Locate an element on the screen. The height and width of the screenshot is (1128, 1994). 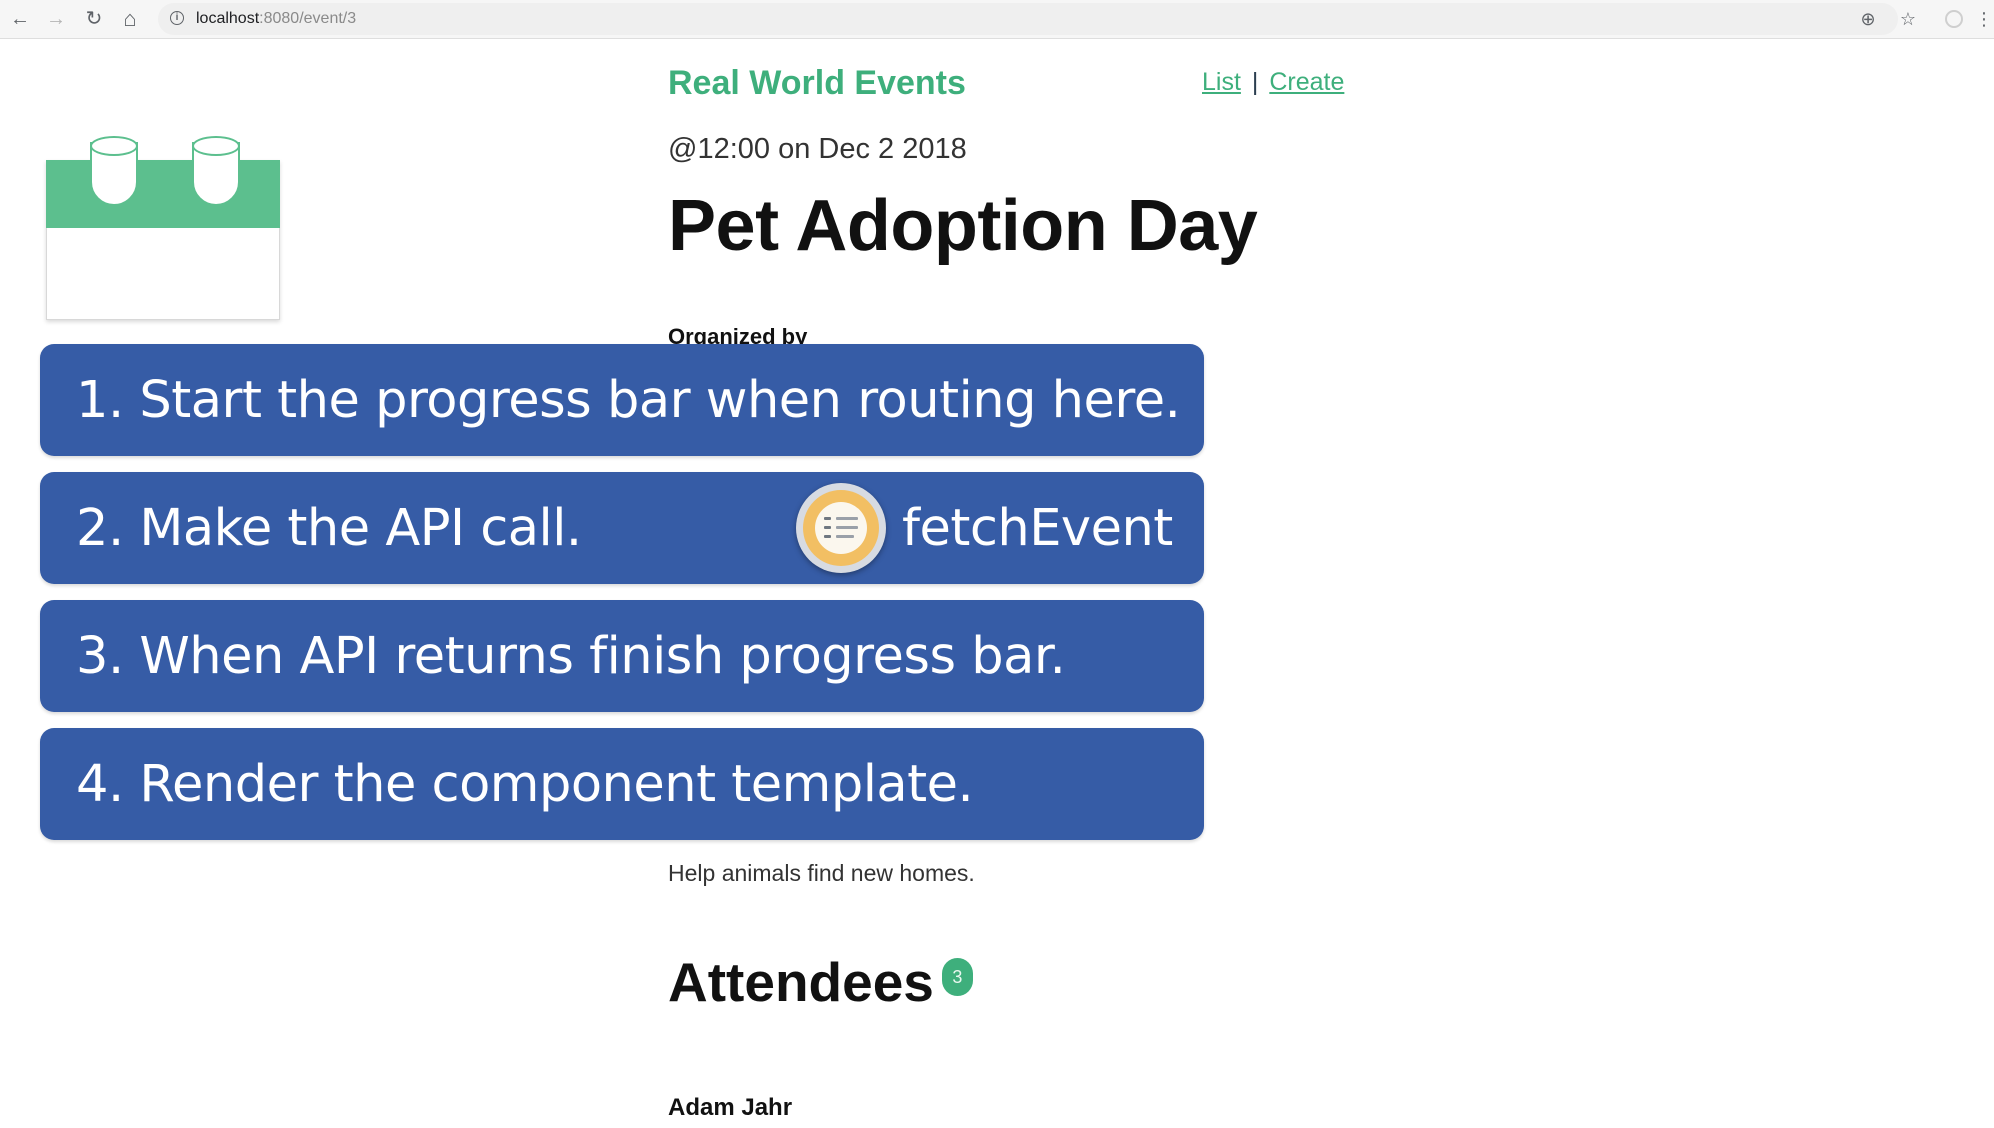
fetch-event-callout: fetchEvent is located at coordinates (984, 528).